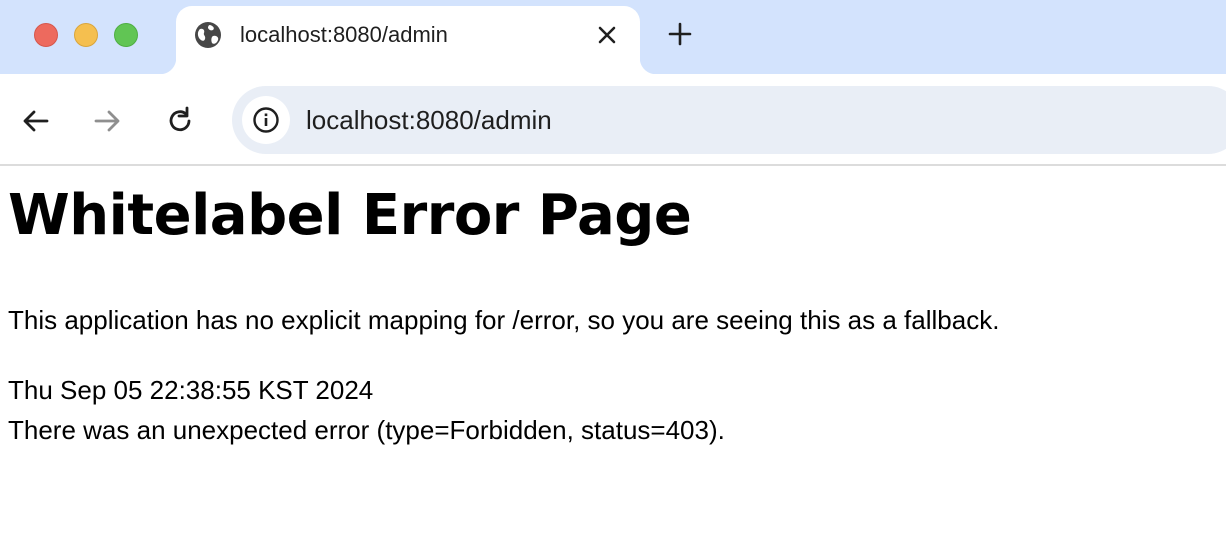 Image resolution: width=1226 pixels, height=544 pixels. What do you see at coordinates (344, 34) in the screenshot?
I see `tab-title: localhost:8080/admin` at bounding box center [344, 34].